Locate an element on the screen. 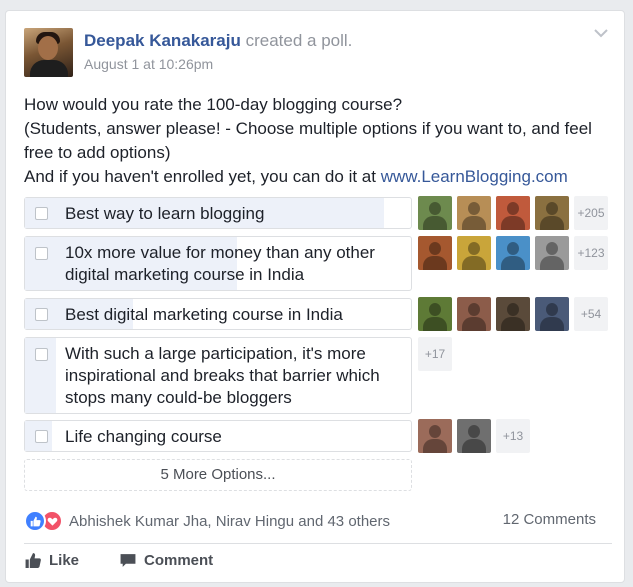 The width and height of the screenshot is (633, 587). poll-option: Best way to learn blogging is located at coordinates (218, 213).